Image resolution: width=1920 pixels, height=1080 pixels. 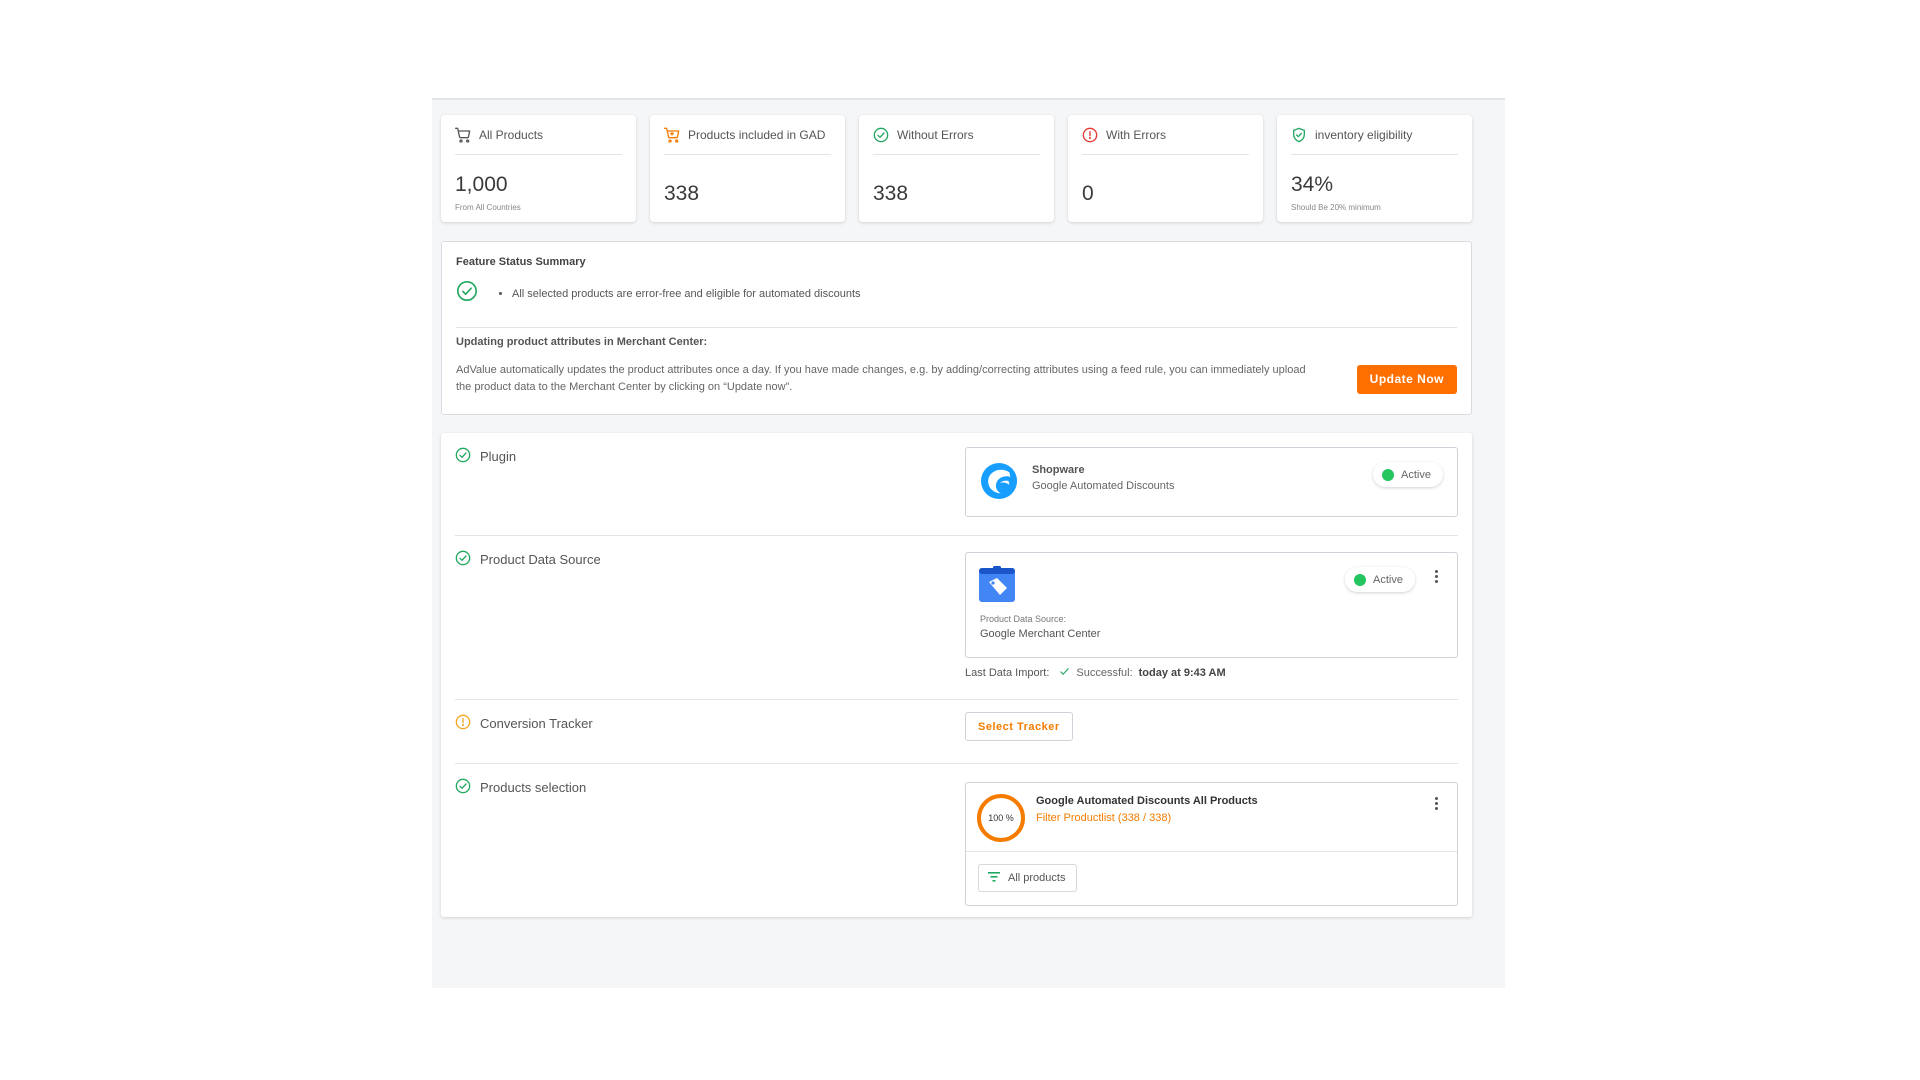 I want to click on update-now-button: Update Now, so click(x=1406, y=379).